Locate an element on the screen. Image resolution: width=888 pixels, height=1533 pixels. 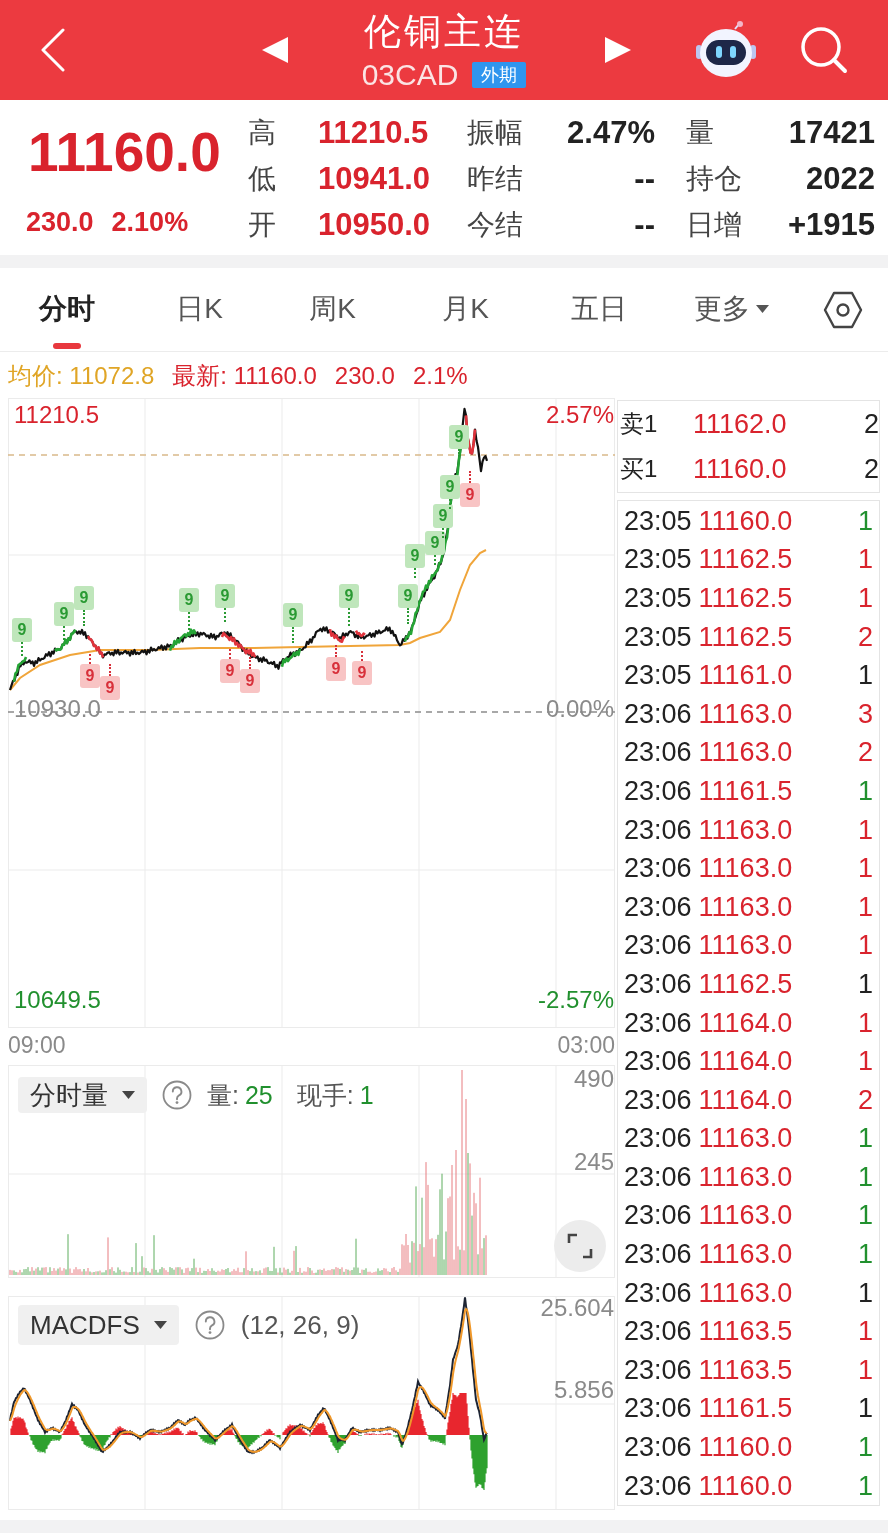
chart-tab: 周K is located at coordinates (332, 309).